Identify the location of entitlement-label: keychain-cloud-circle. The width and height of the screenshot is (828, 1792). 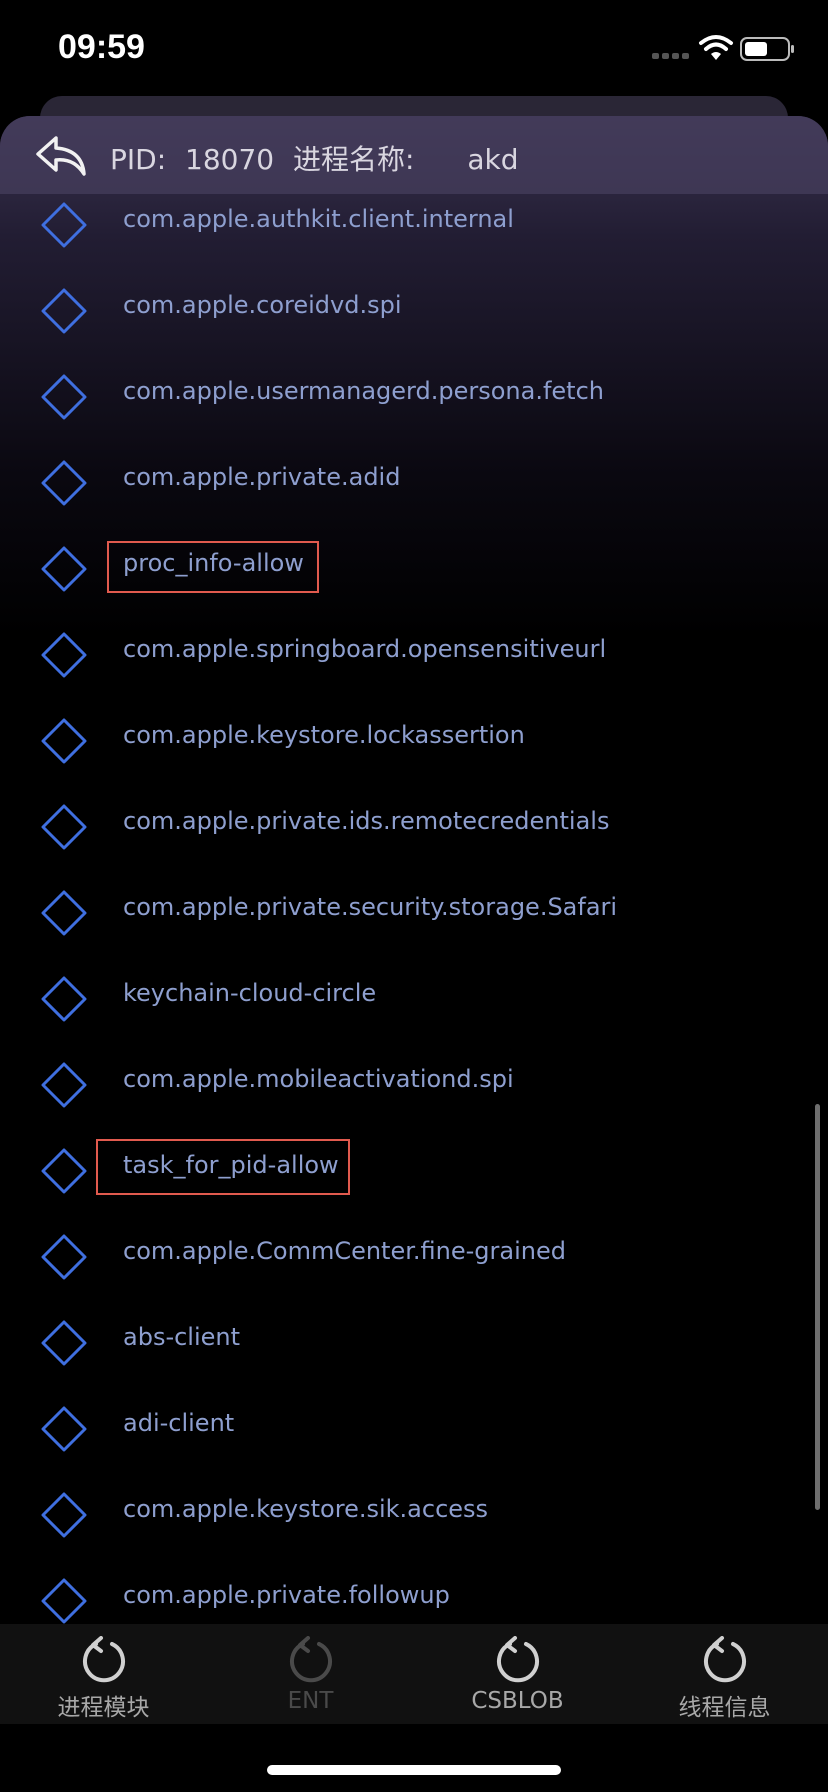
(250, 993).